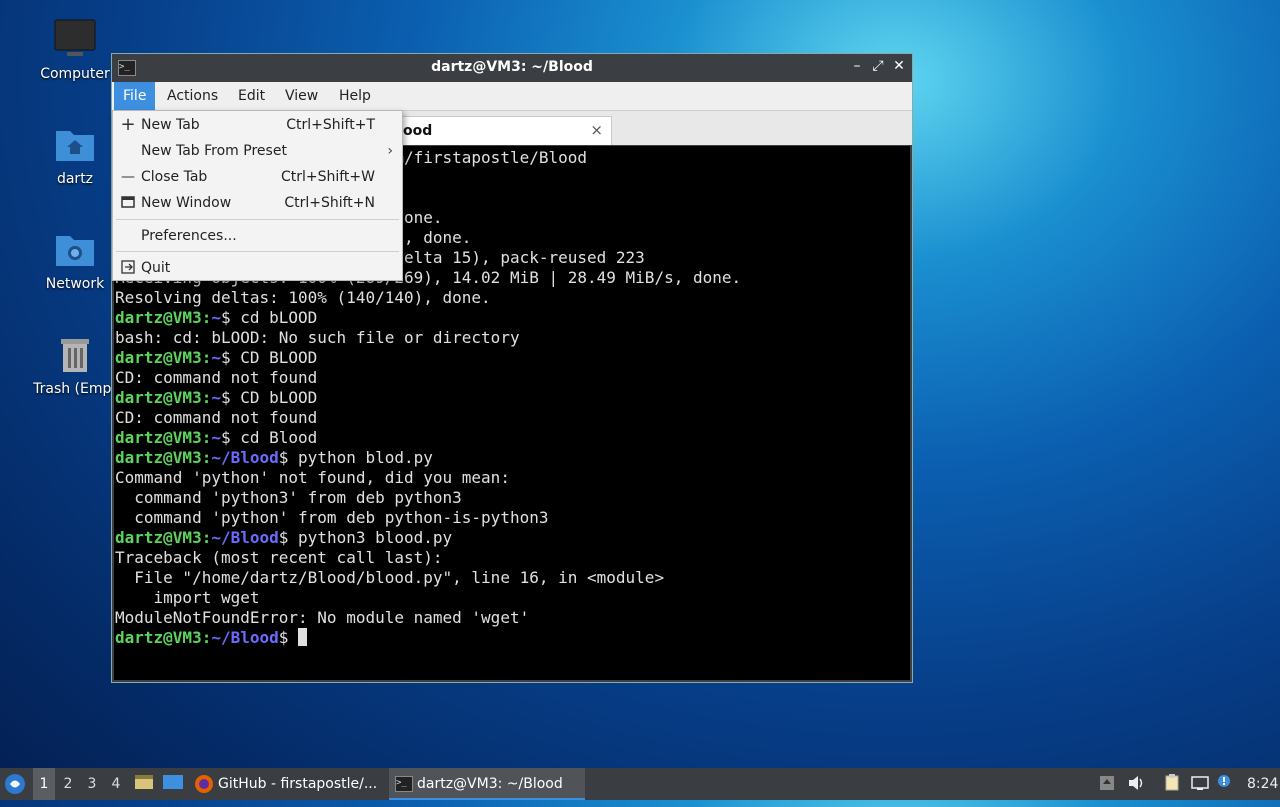 Image resolution: width=1280 pixels, height=807 pixels. What do you see at coordinates (279, 557) in the screenshot?
I see `terminal-line: Traceback (most recent call last):` at bounding box center [279, 557].